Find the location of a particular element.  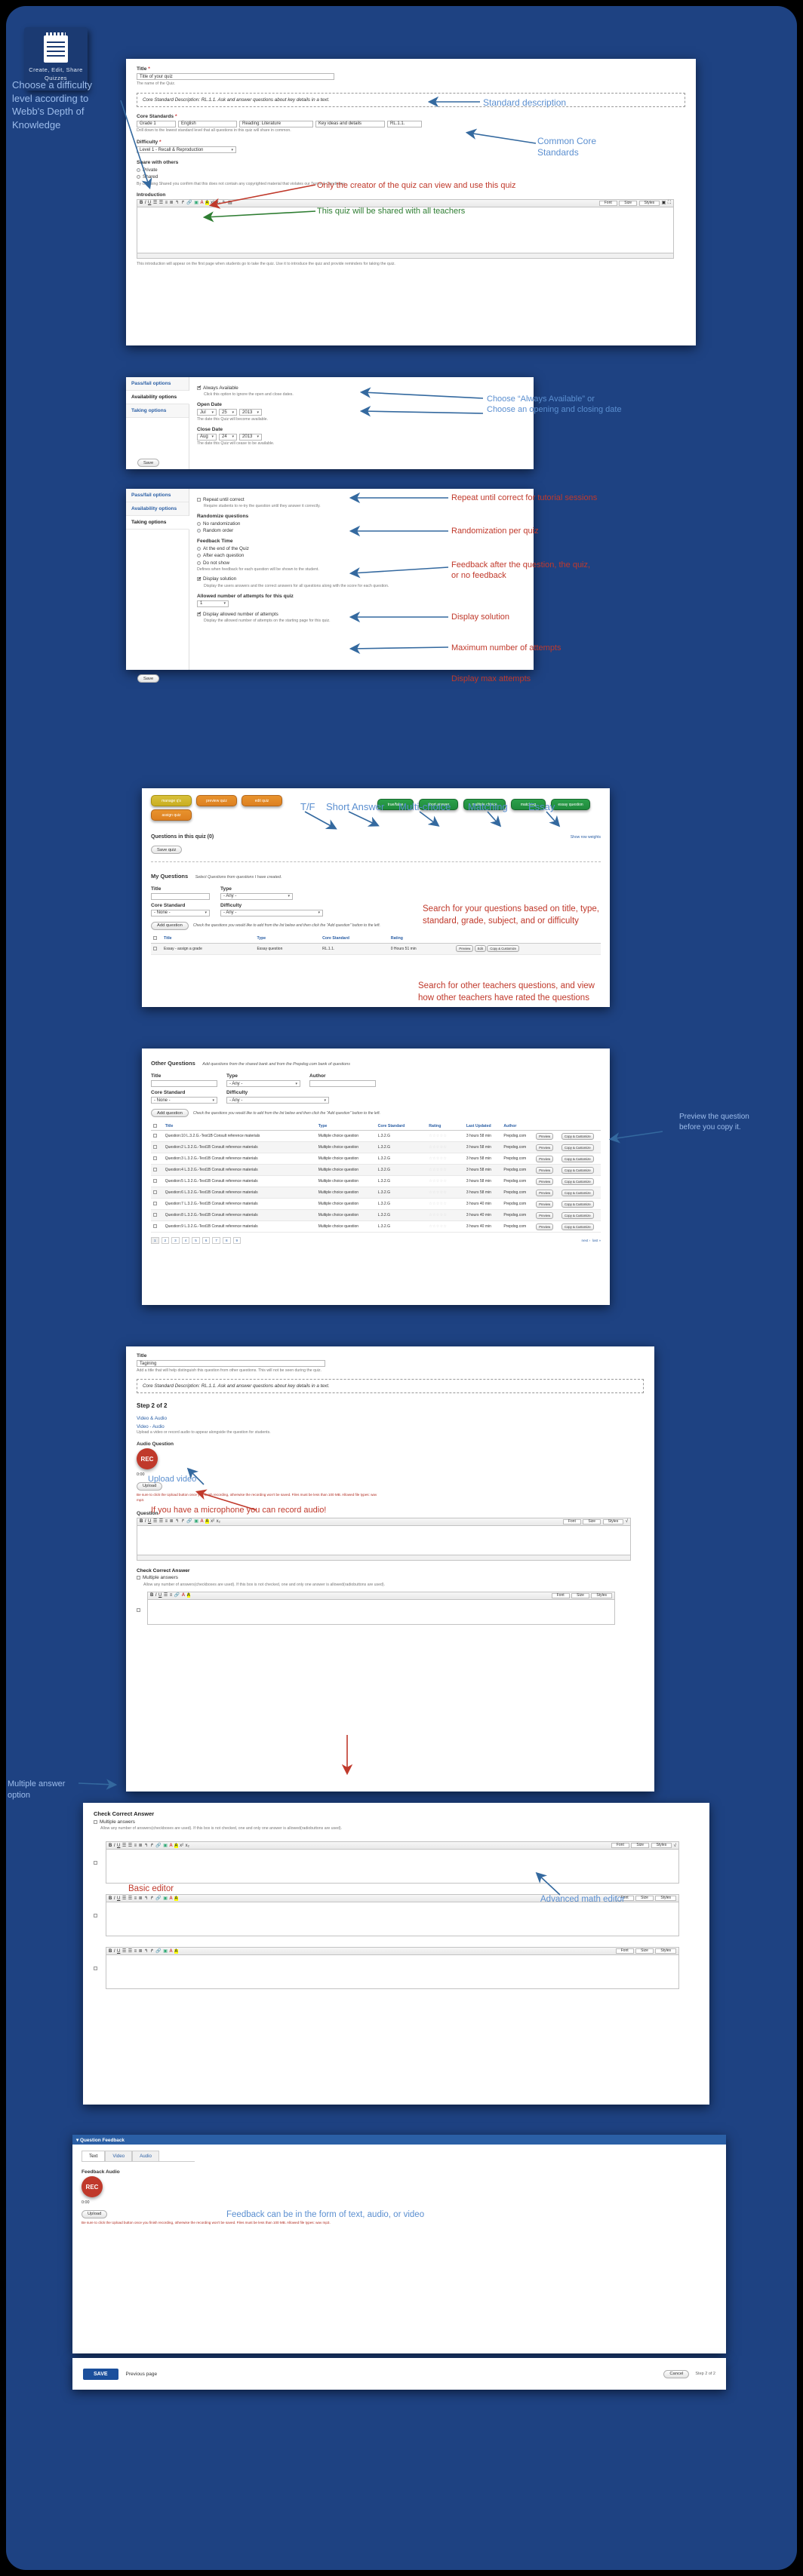

feedback-upload-button: Upload is located at coordinates (95, 2213).